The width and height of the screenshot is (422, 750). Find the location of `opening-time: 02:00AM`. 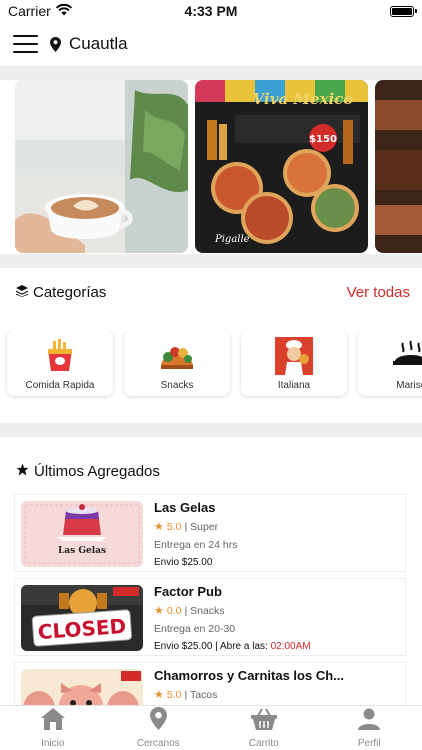

opening-time: 02:00AM is located at coordinates (290, 646).